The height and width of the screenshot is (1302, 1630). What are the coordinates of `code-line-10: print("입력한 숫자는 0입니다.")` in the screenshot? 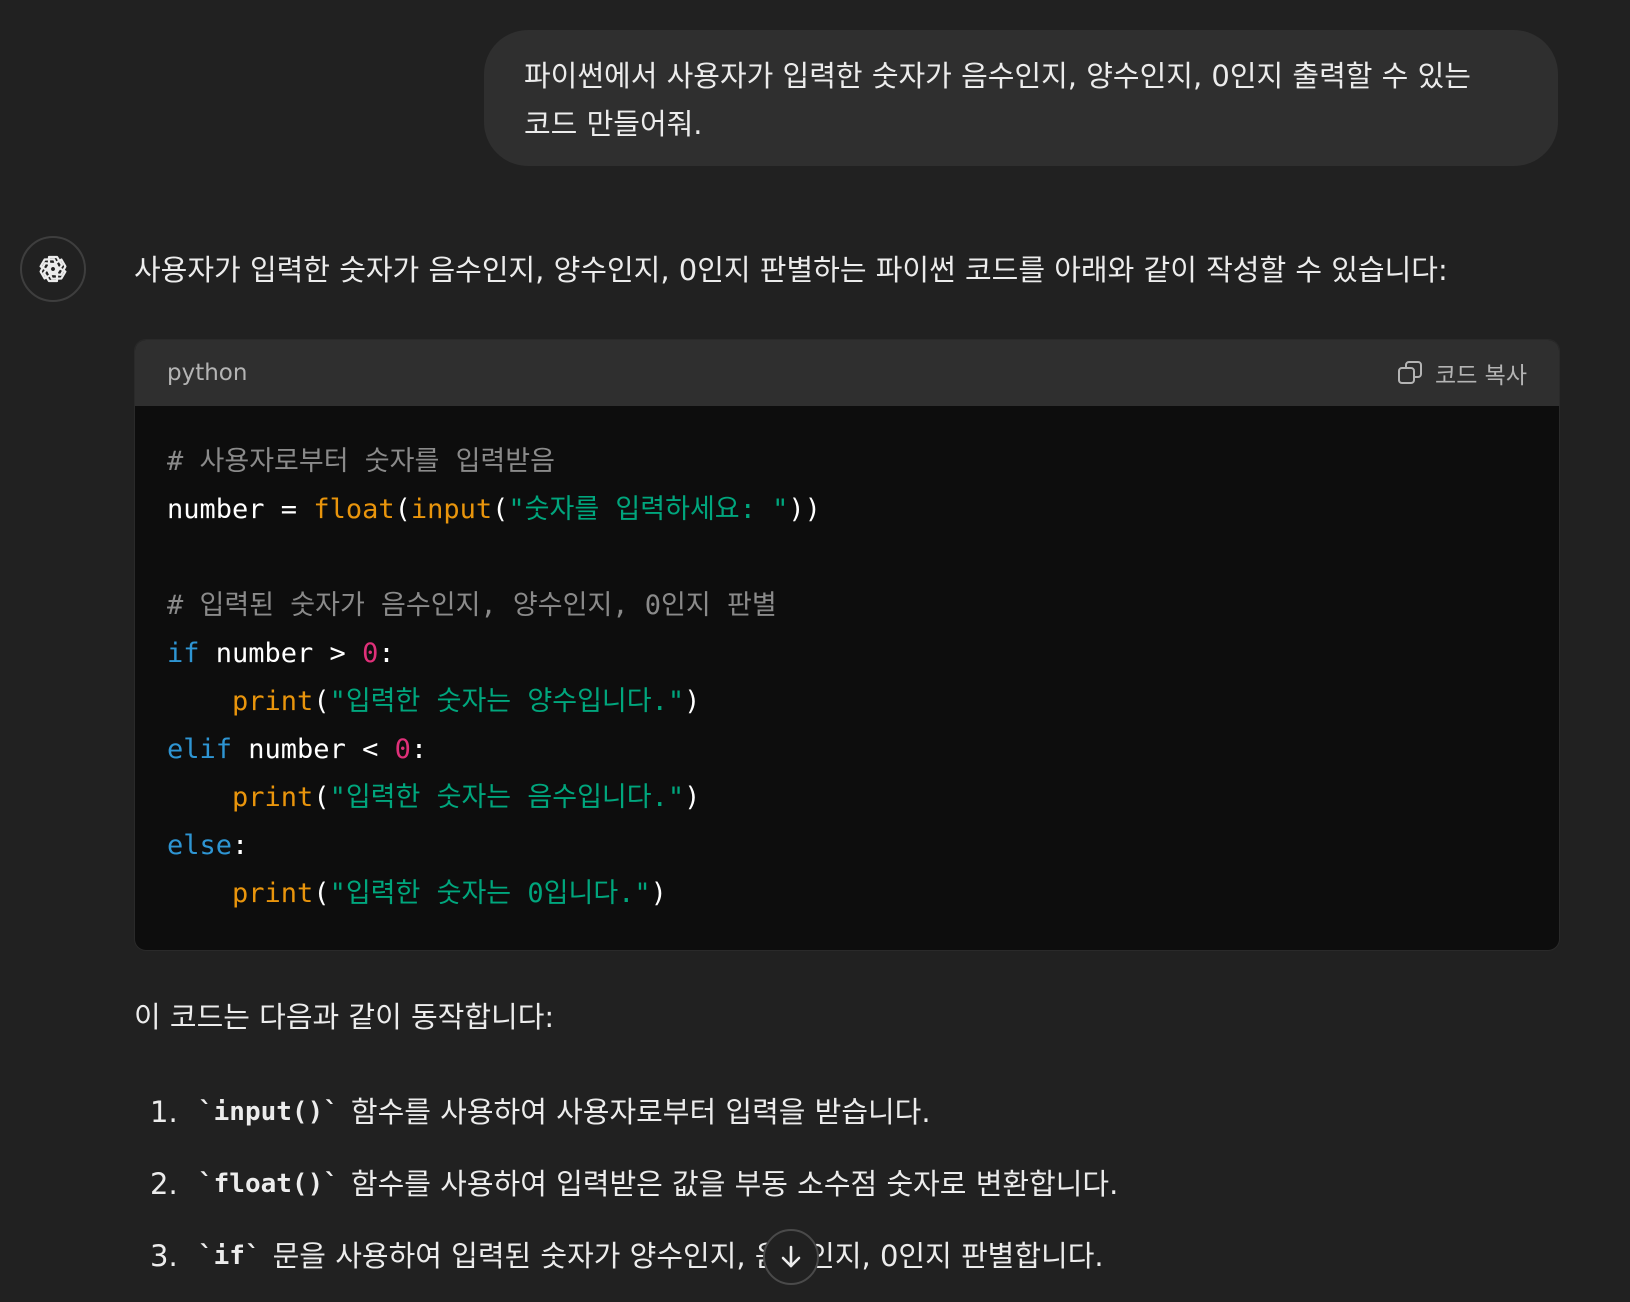 It's located at (449, 893).